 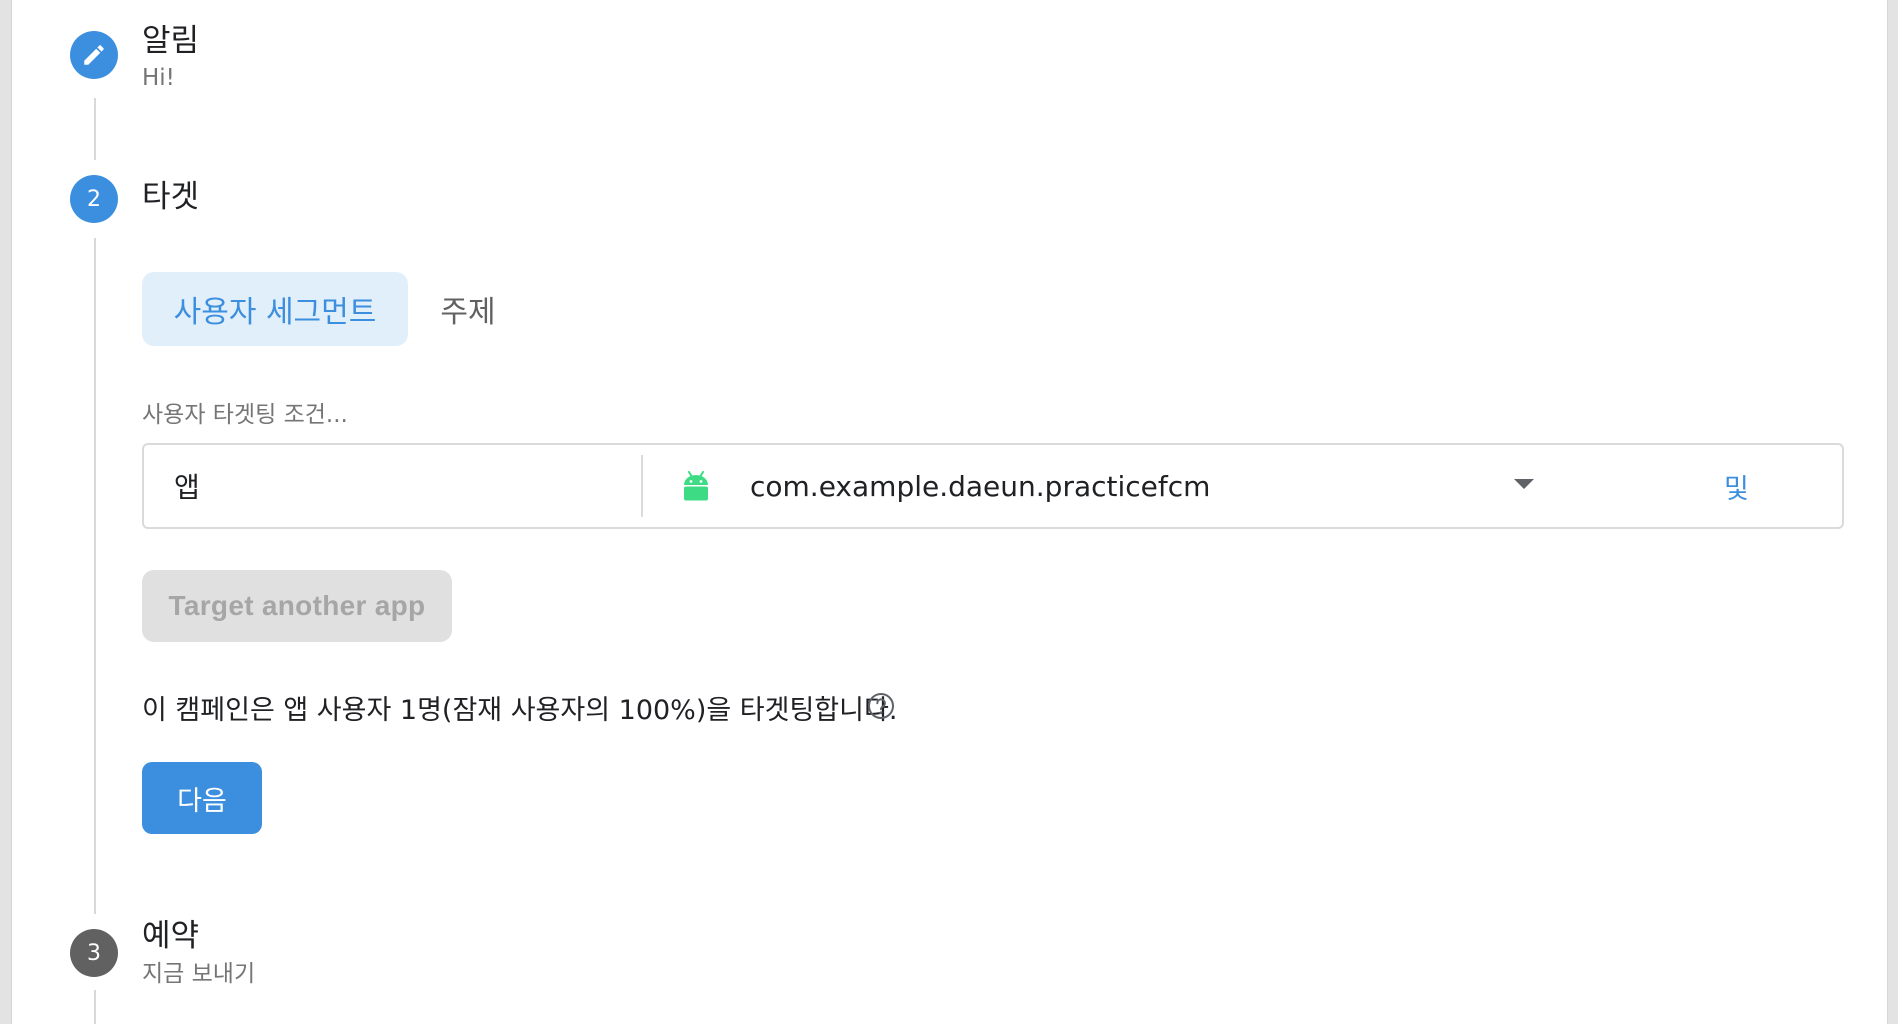 What do you see at coordinates (170, 936) in the screenshot?
I see `step-3-title: 예약` at bounding box center [170, 936].